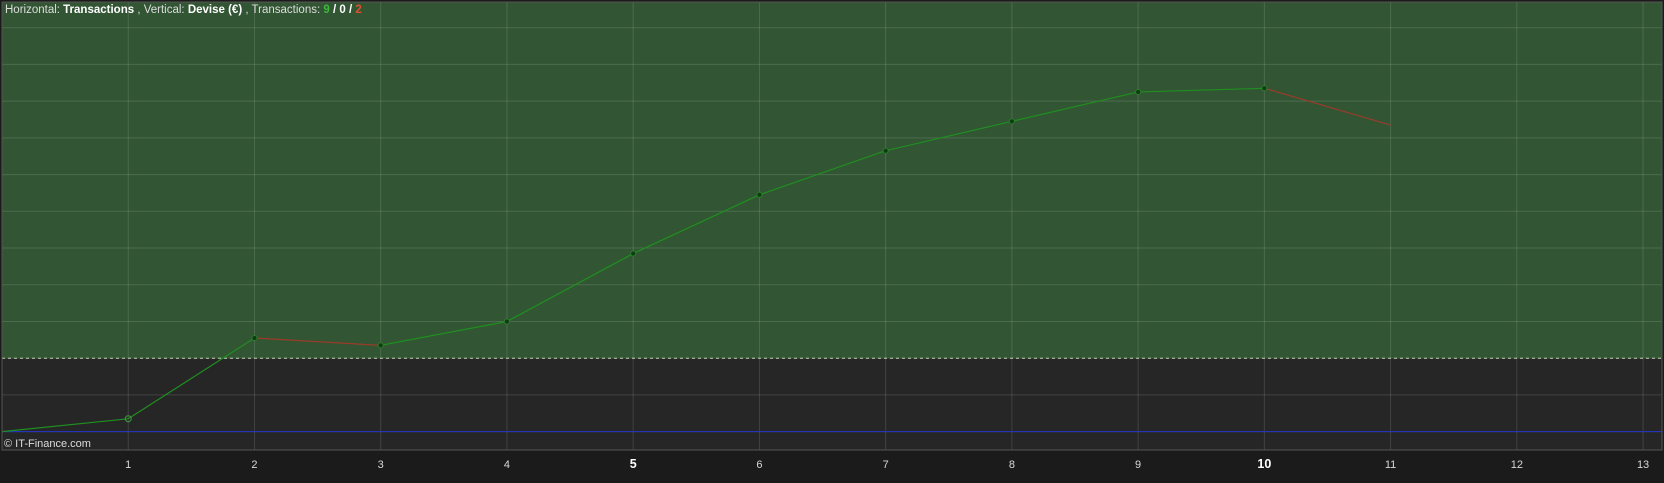  I want to click on vertical-value: Devise (€), so click(215, 10).